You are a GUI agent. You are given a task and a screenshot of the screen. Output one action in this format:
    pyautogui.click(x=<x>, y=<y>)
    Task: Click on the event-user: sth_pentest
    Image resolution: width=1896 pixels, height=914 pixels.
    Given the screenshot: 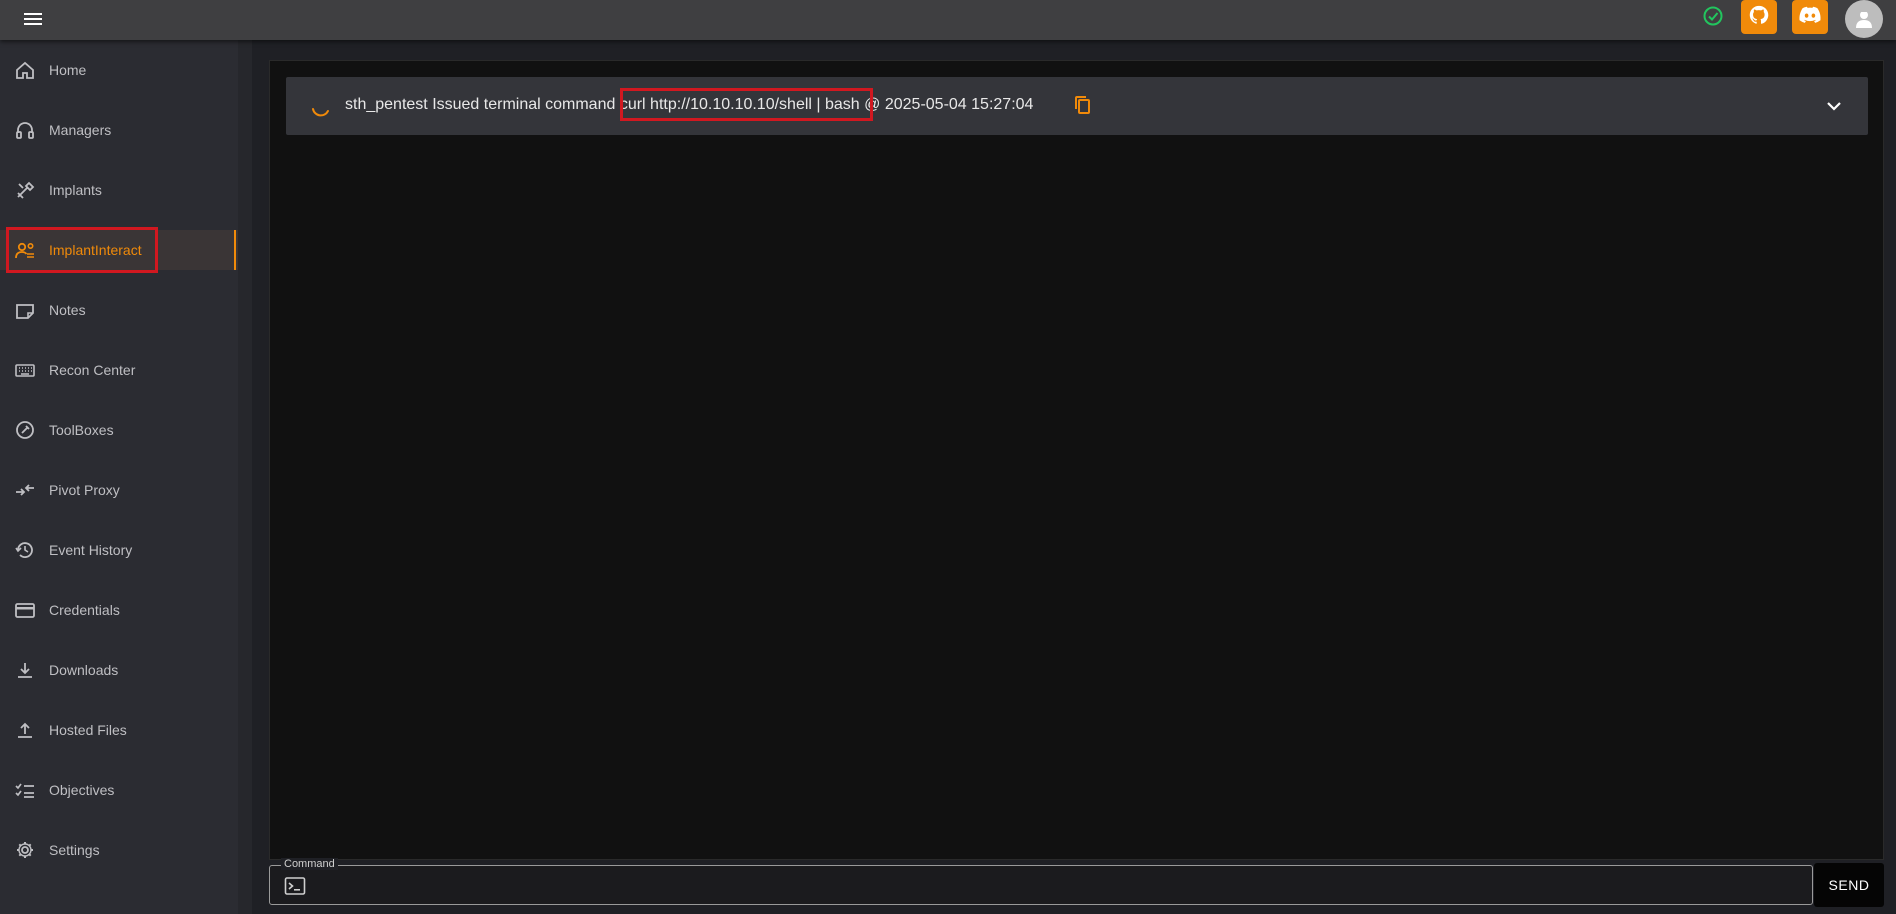 What is the action you would take?
    pyautogui.click(x=386, y=104)
    